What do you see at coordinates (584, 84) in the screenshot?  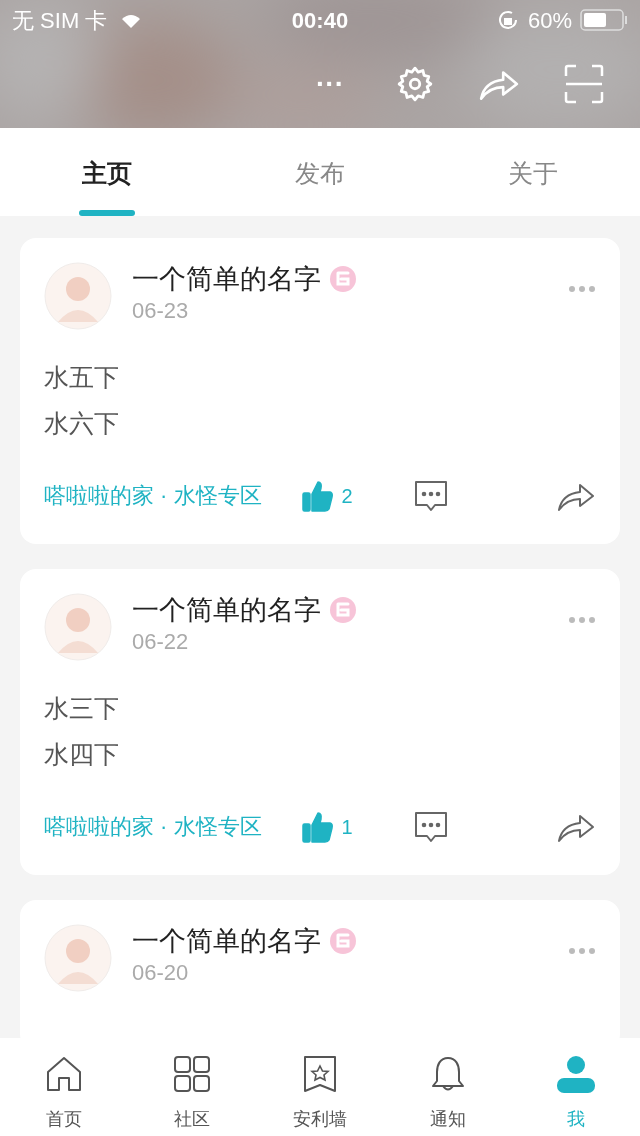 I see `scan-icon` at bounding box center [584, 84].